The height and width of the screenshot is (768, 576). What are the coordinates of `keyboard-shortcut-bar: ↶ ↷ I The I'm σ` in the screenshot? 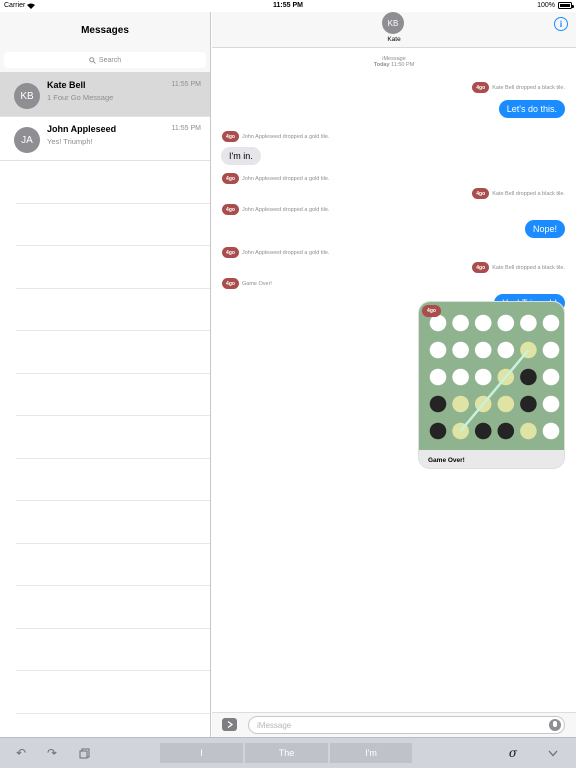 It's located at (288, 752).